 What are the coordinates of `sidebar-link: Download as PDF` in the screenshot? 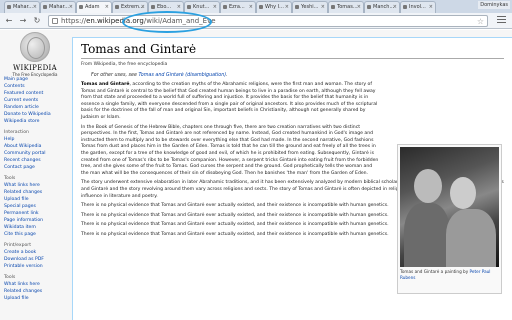 It's located at (35, 259).